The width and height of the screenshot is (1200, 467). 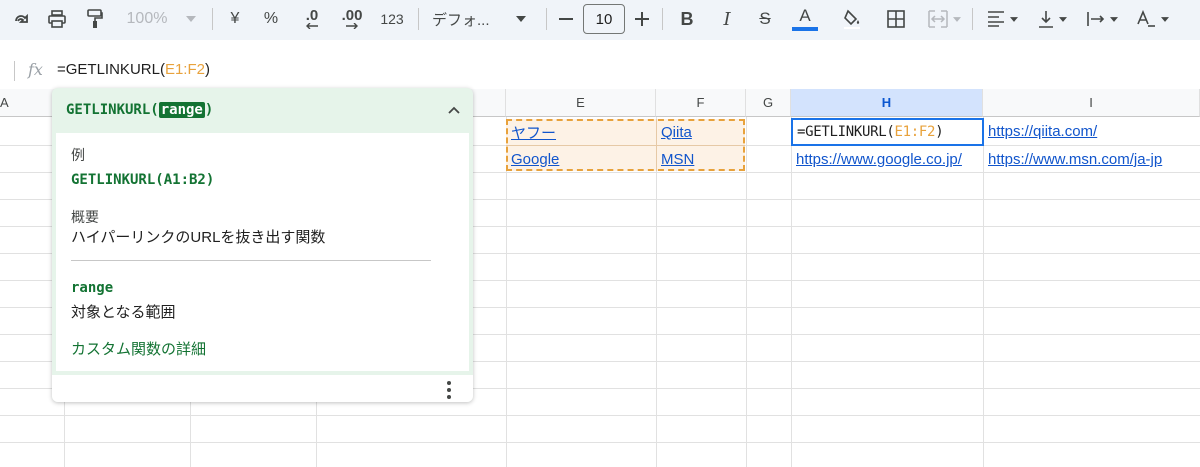 I want to click on arrow-right-icon, so click(x=352, y=26).